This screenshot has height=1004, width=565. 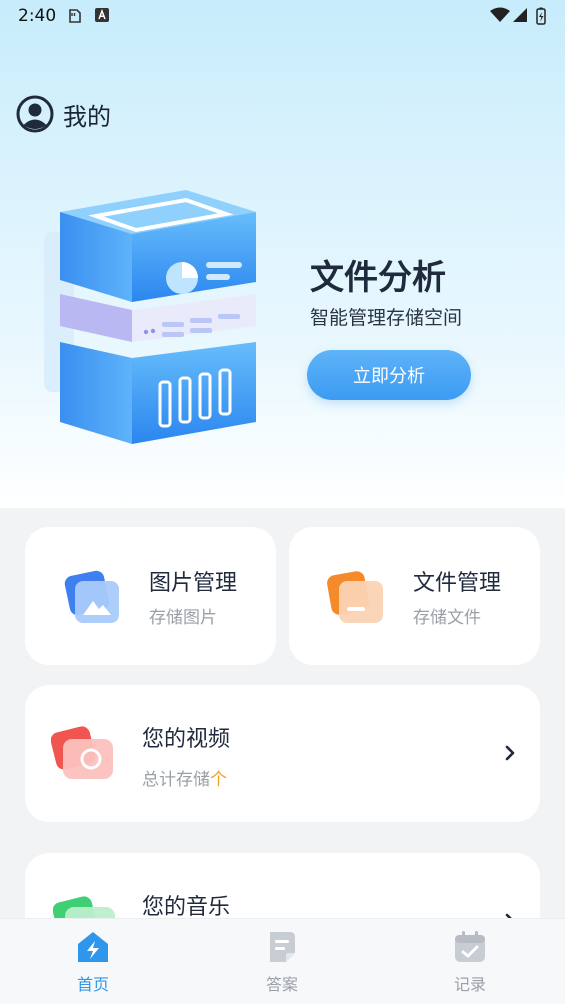 I want to click on file-management-title: 文件管理, so click(x=457, y=583).